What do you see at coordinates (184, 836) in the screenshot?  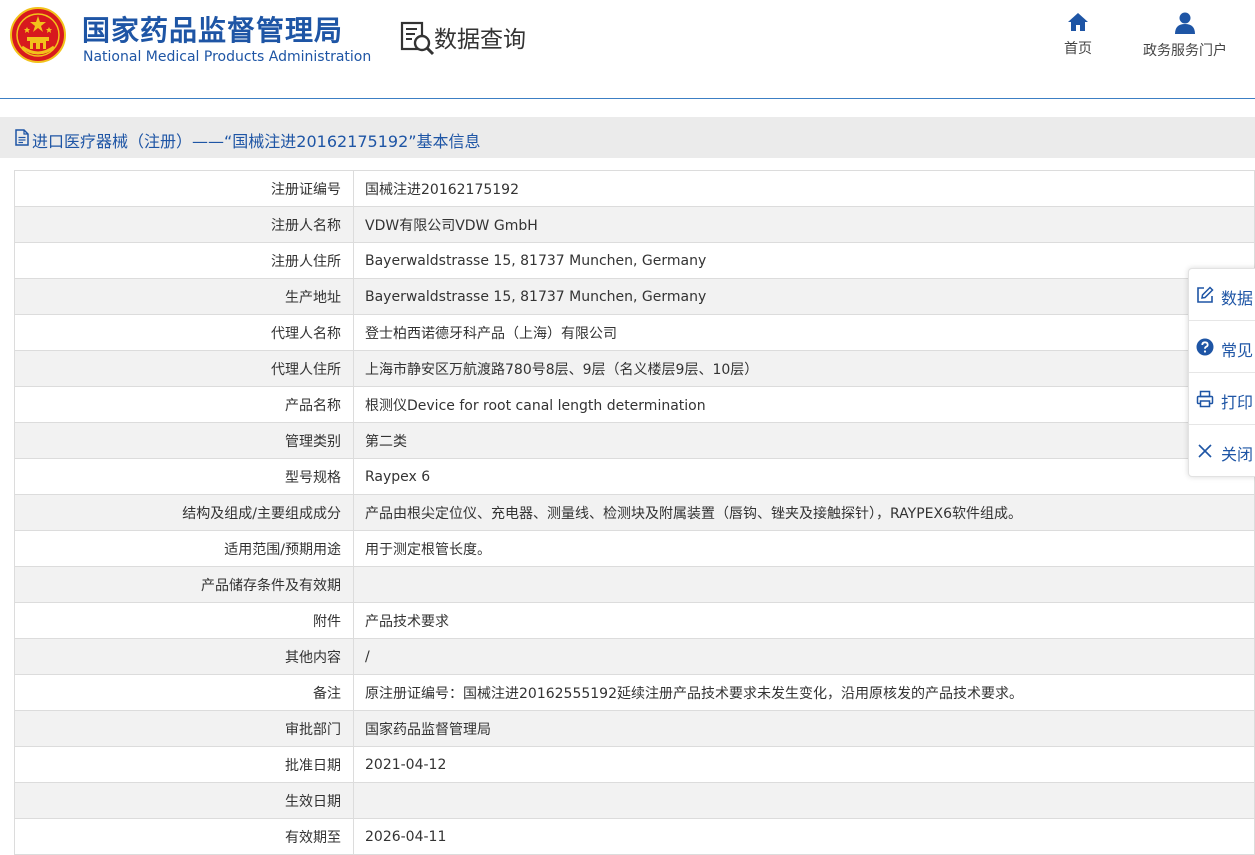 I see `info-key: 有效期至` at bounding box center [184, 836].